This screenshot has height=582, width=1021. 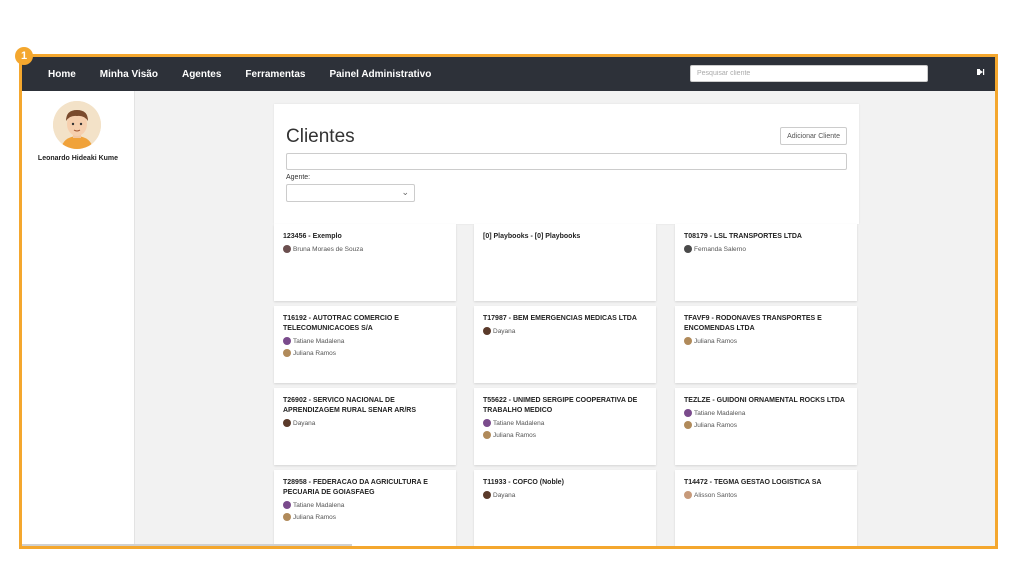 What do you see at coordinates (350, 193) in the screenshot?
I see `agent-select: ⌄` at bounding box center [350, 193].